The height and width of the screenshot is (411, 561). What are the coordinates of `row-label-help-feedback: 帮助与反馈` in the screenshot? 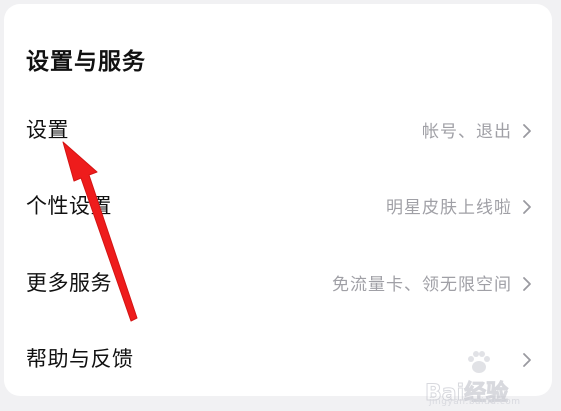 It's located at (80, 359).